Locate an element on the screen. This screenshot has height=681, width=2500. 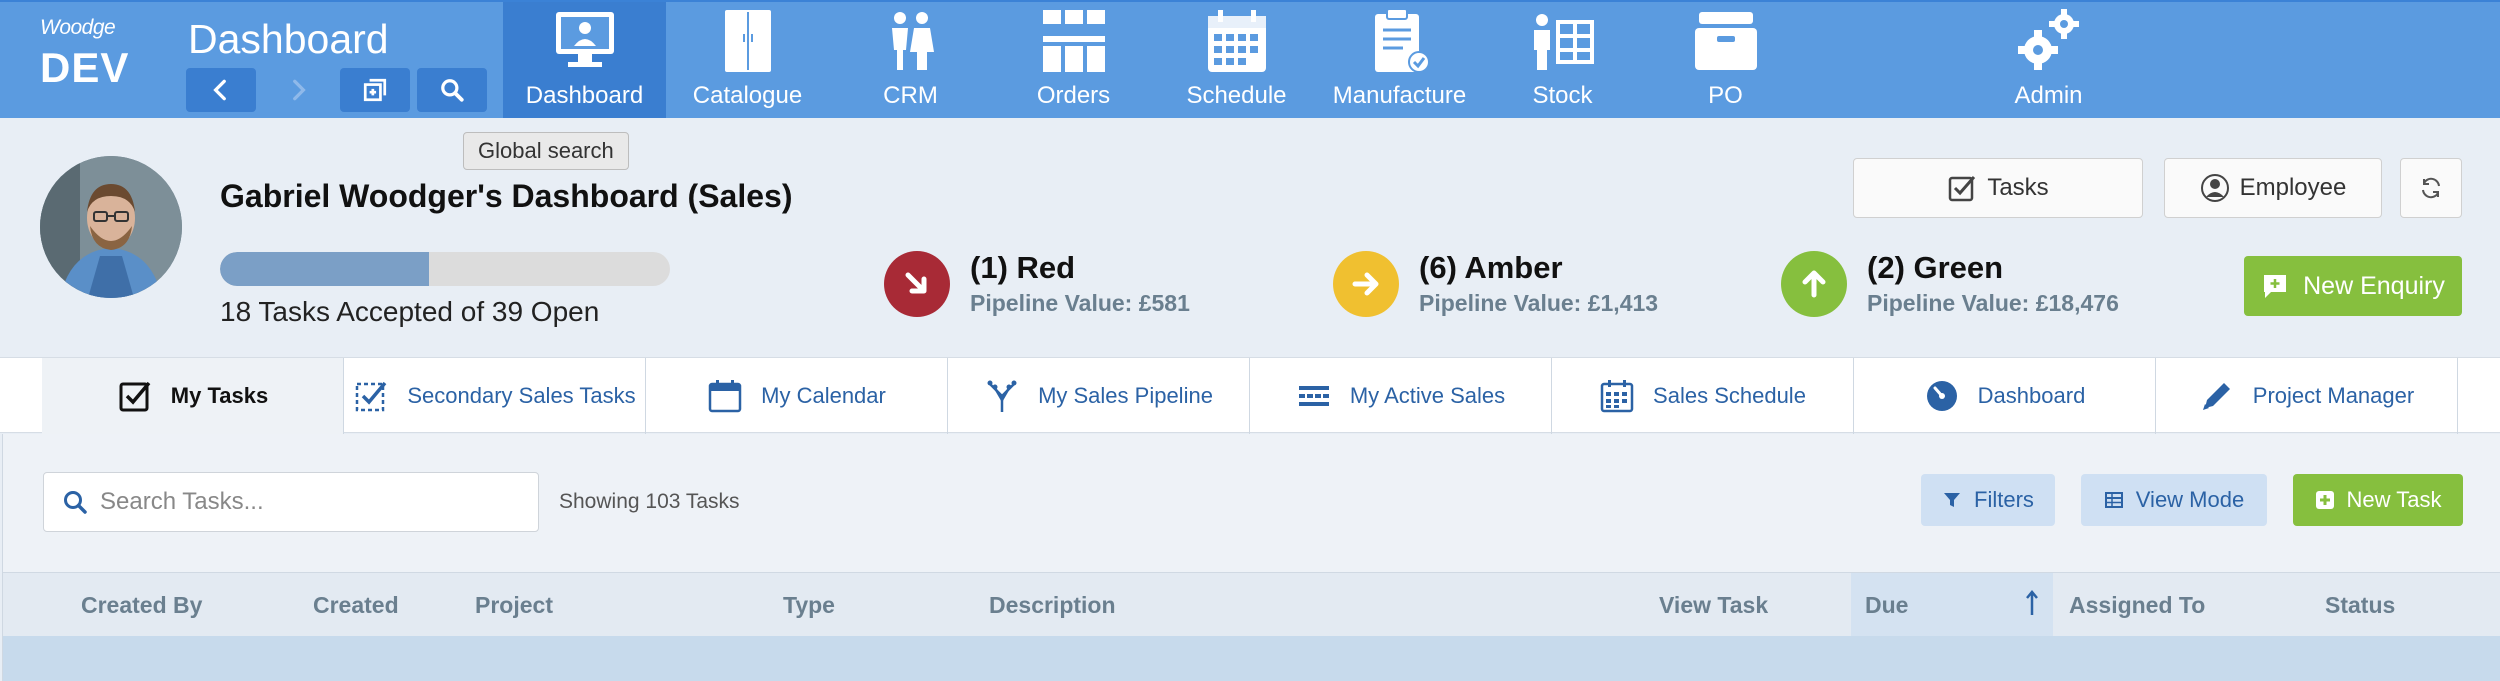
rag-green: (2) Green Pipeline Value: £18,476 is located at coordinates (1950, 283).